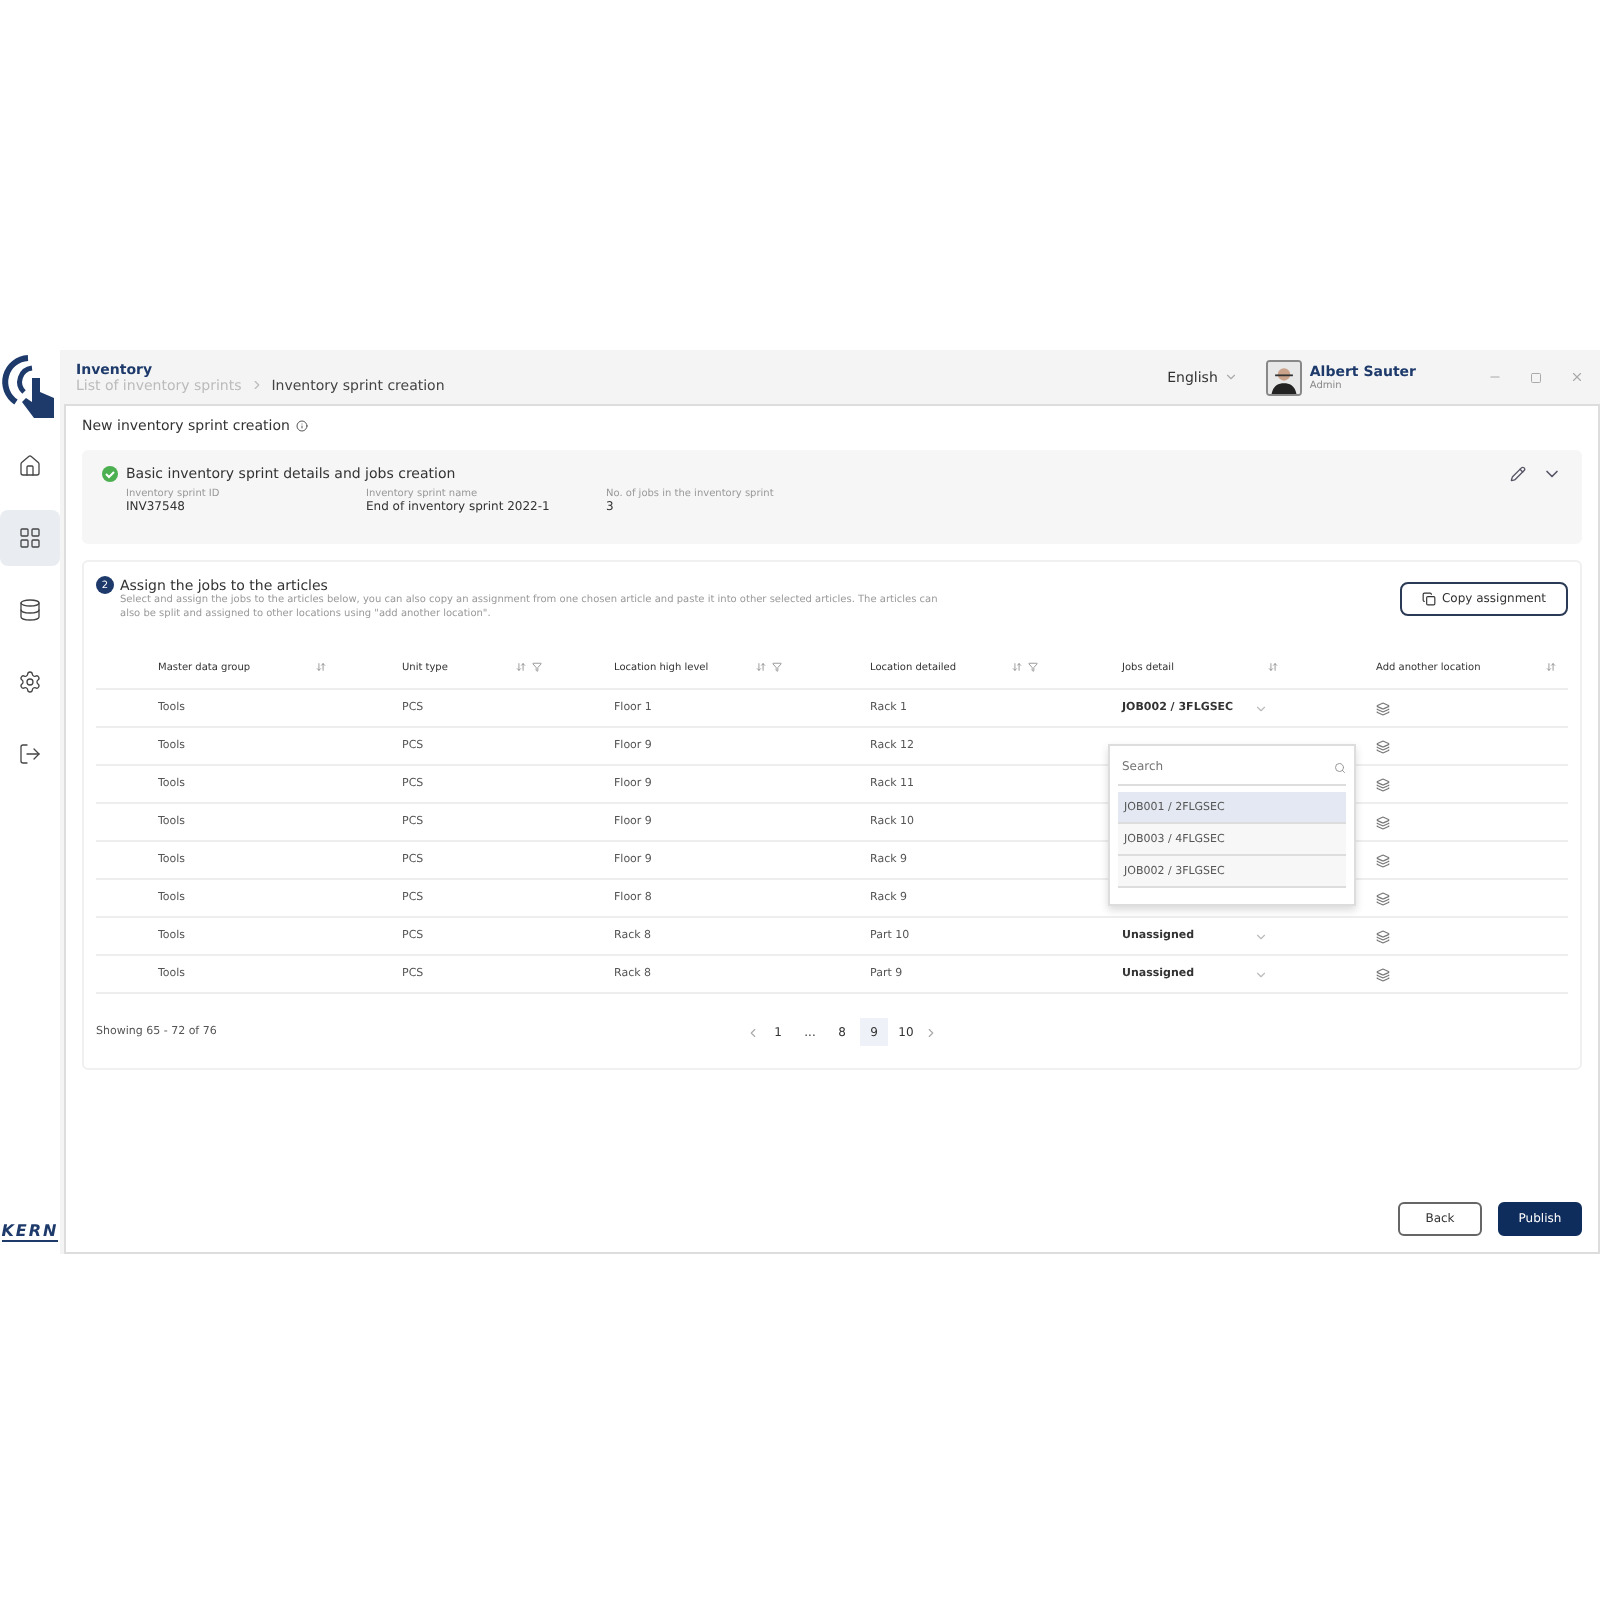  I want to click on database-icon, so click(30, 610).